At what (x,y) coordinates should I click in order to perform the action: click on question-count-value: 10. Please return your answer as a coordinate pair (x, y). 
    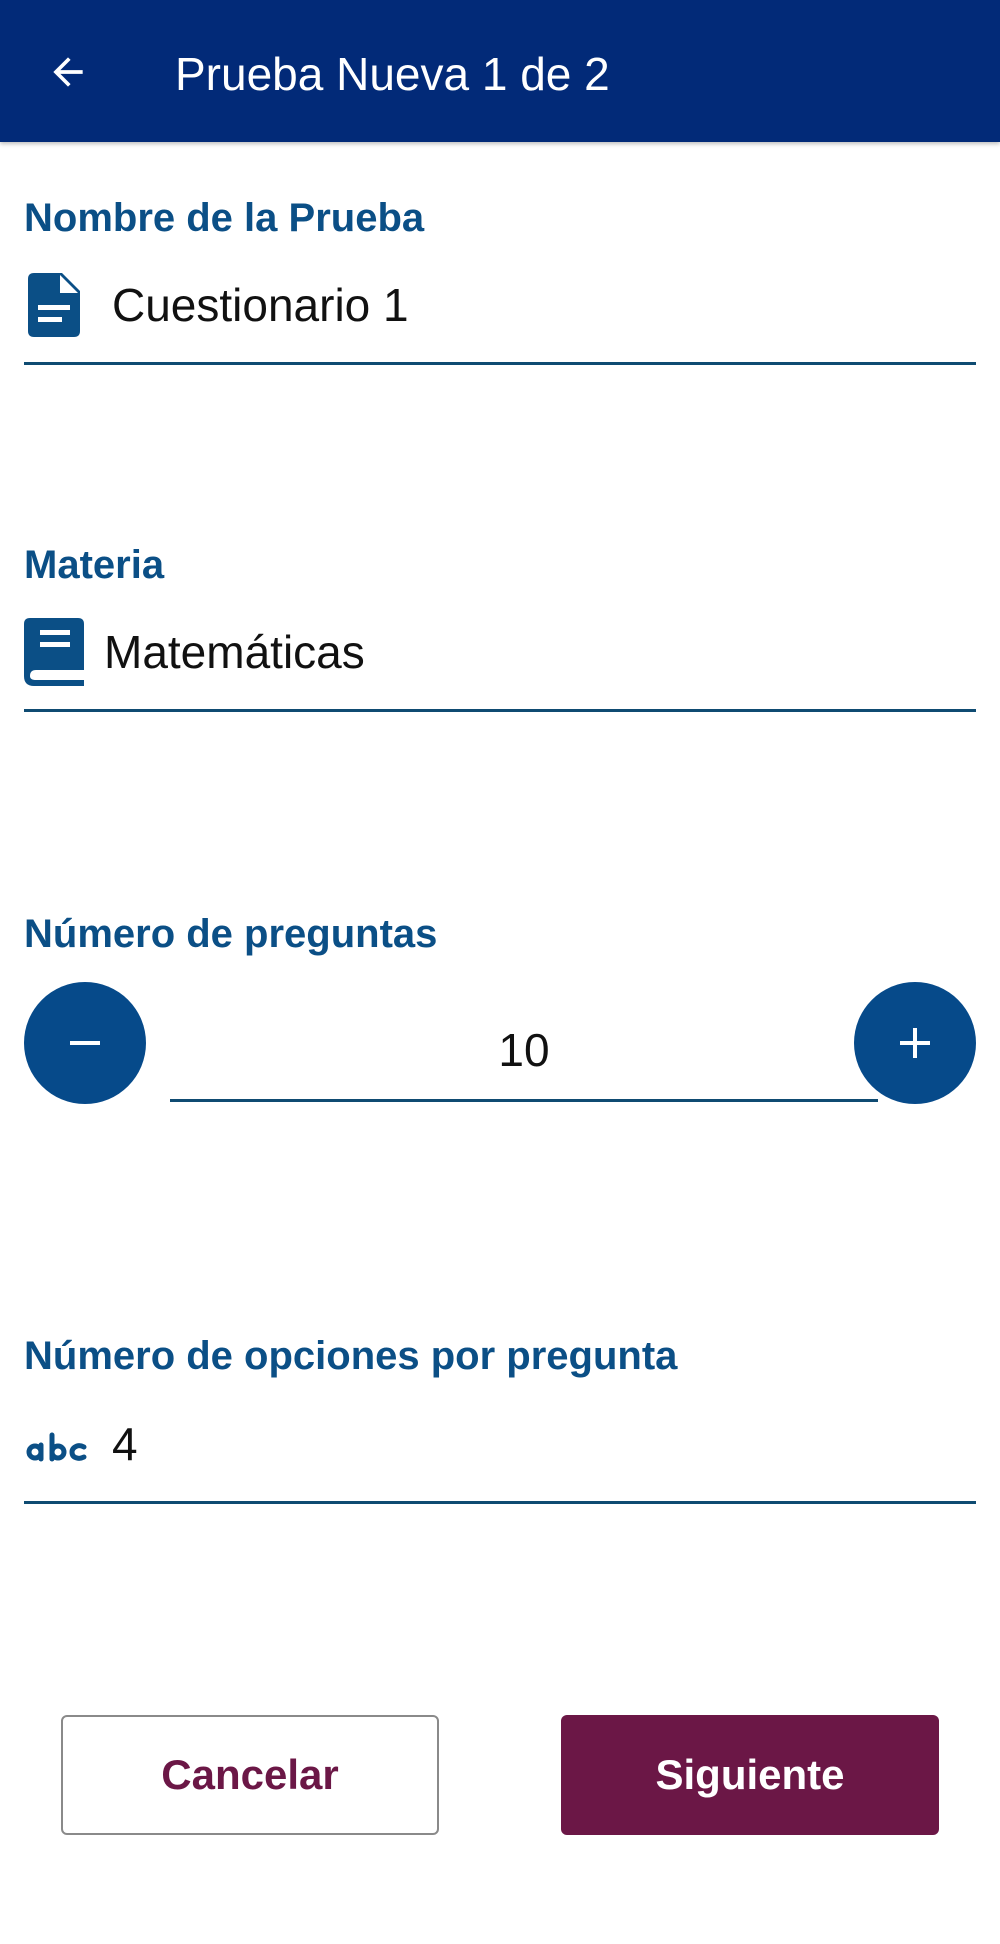
    Looking at the image, I should click on (524, 1050).